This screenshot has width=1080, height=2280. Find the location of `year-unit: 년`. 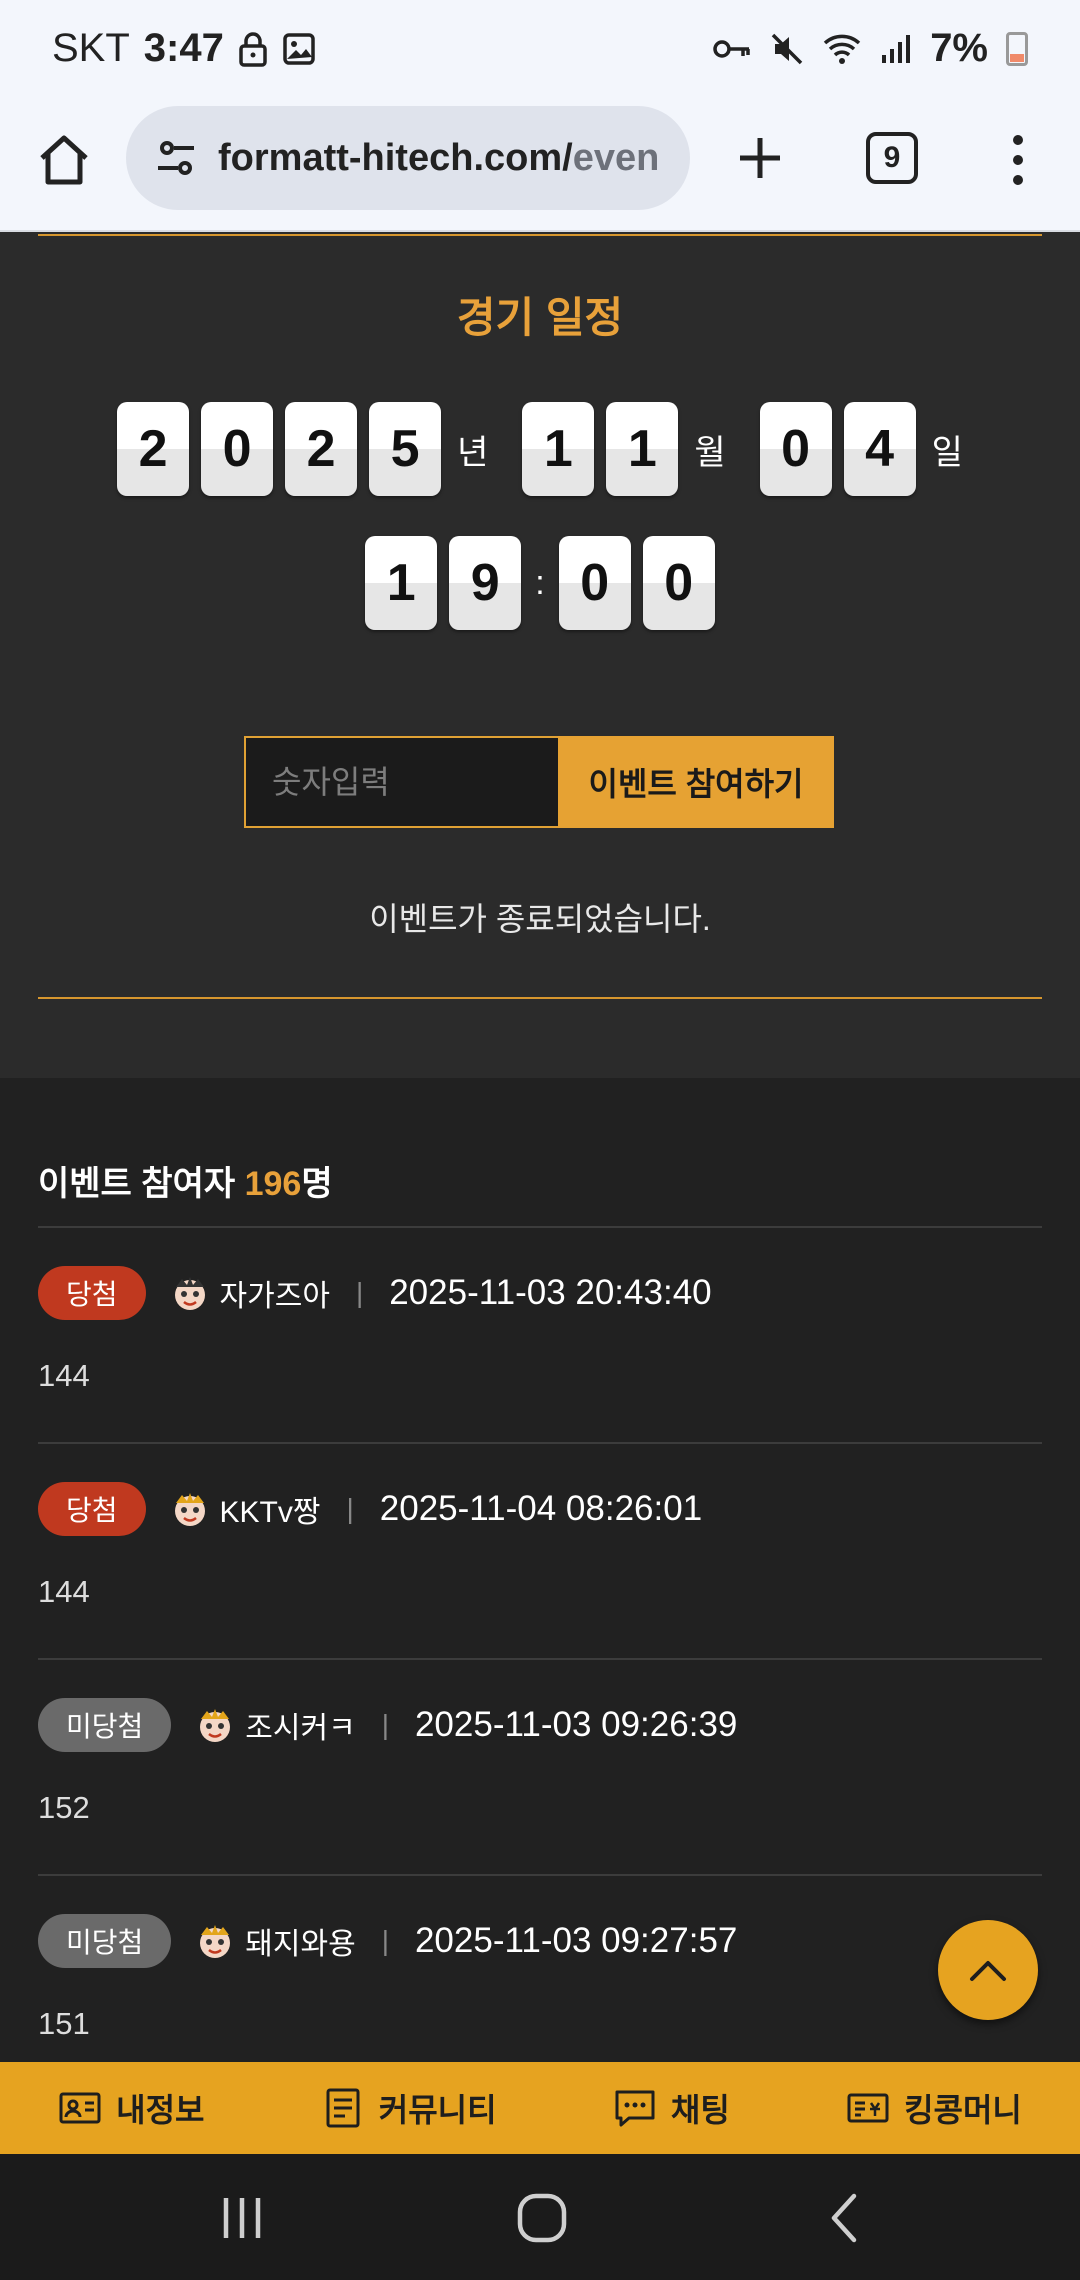

year-unit: 년 is located at coordinates (473, 452).